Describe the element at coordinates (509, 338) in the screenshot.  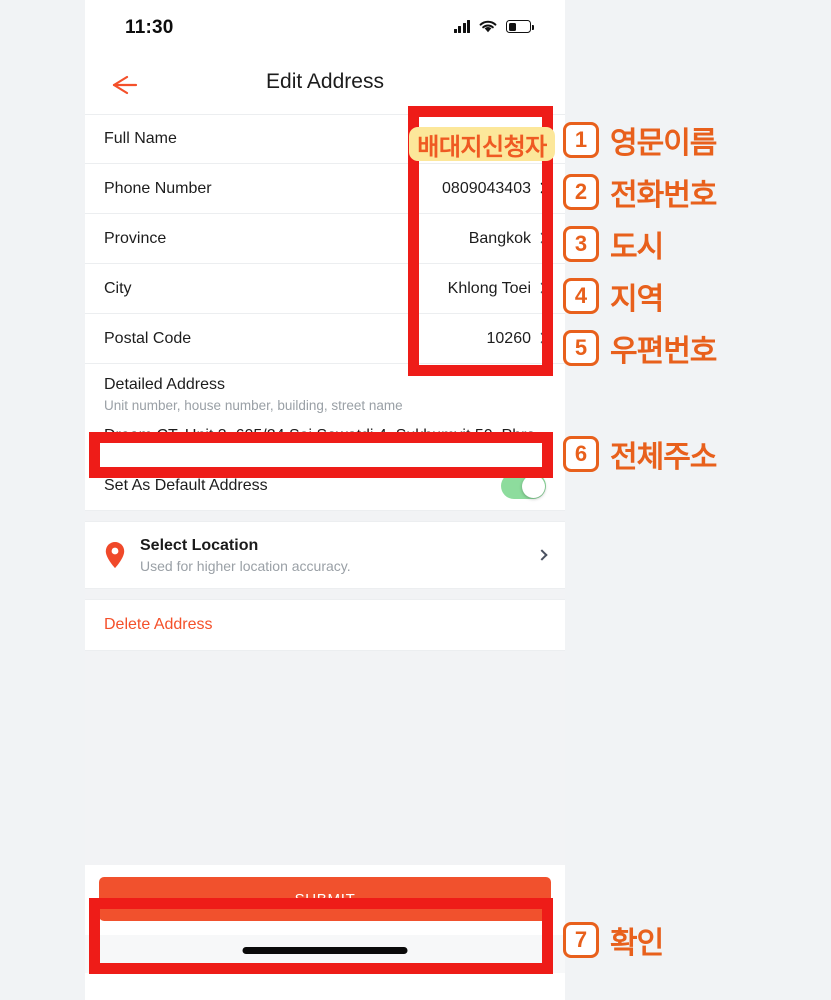
I see `field-value: 10260` at that location.